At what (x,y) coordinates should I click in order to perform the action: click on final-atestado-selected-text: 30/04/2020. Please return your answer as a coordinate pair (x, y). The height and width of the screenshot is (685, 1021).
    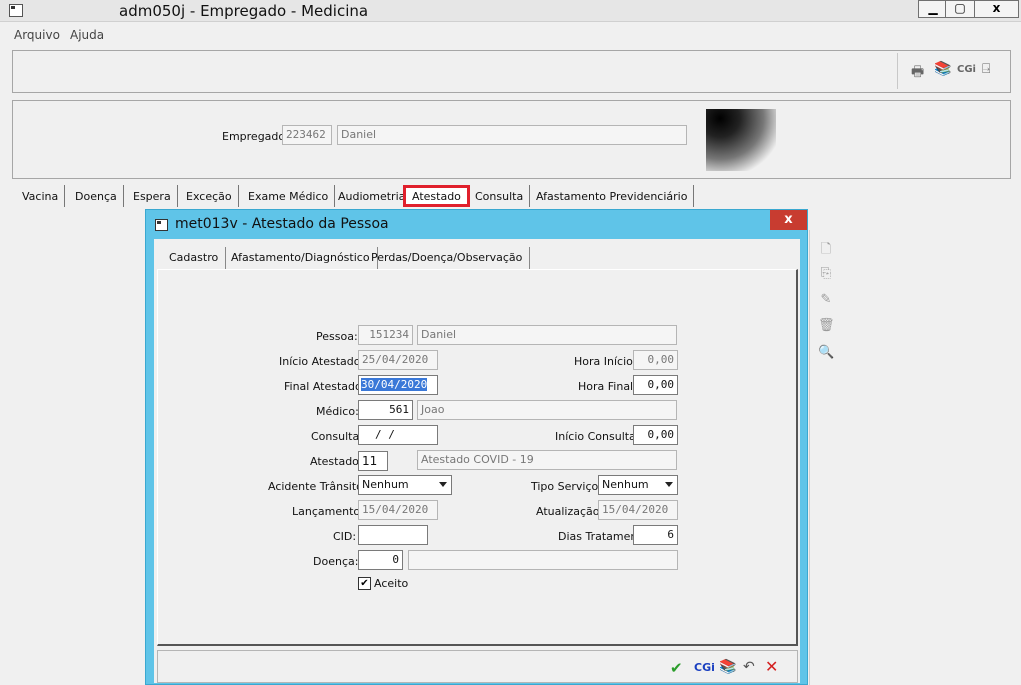
    Looking at the image, I should click on (394, 384).